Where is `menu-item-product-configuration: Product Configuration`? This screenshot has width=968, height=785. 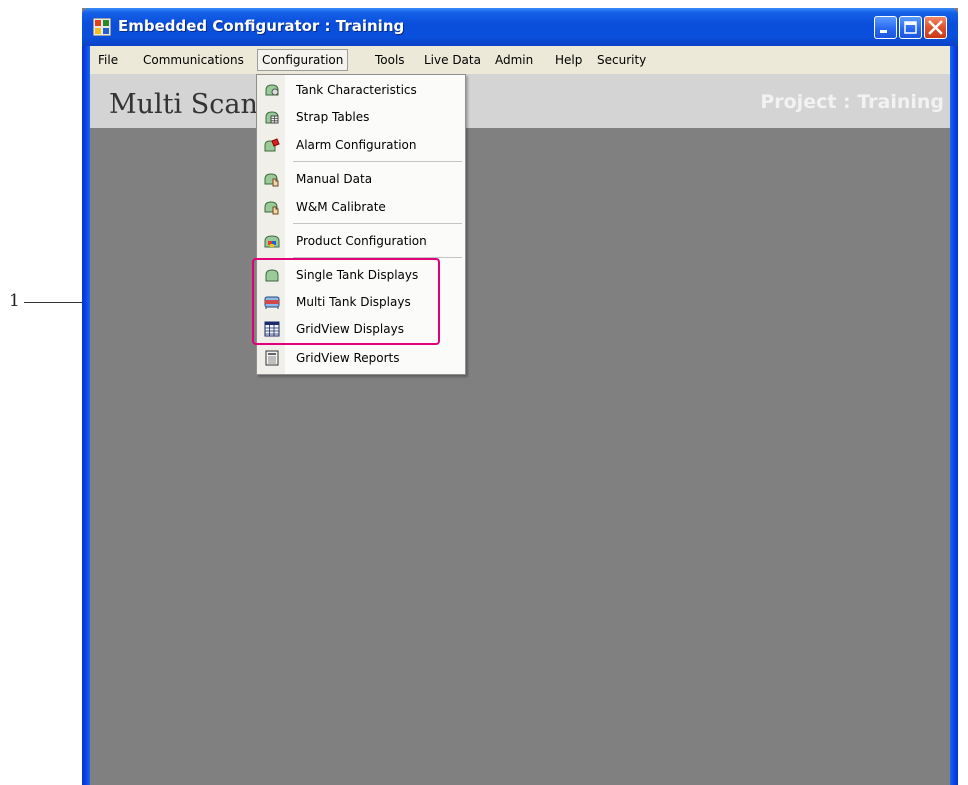
menu-item-product-configuration: Product Configuration is located at coordinates (361, 241).